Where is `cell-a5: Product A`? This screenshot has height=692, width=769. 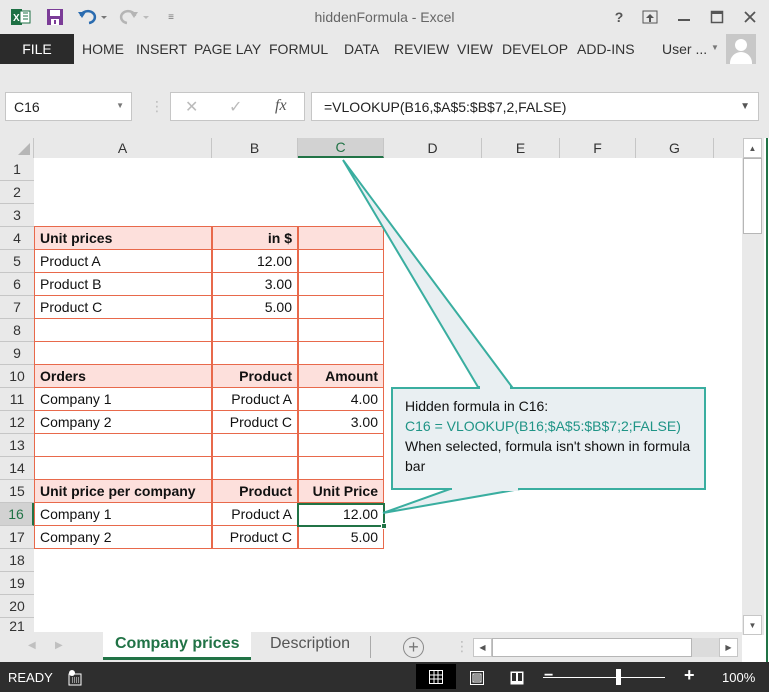 cell-a5: Product A is located at coordinates (123, 261).